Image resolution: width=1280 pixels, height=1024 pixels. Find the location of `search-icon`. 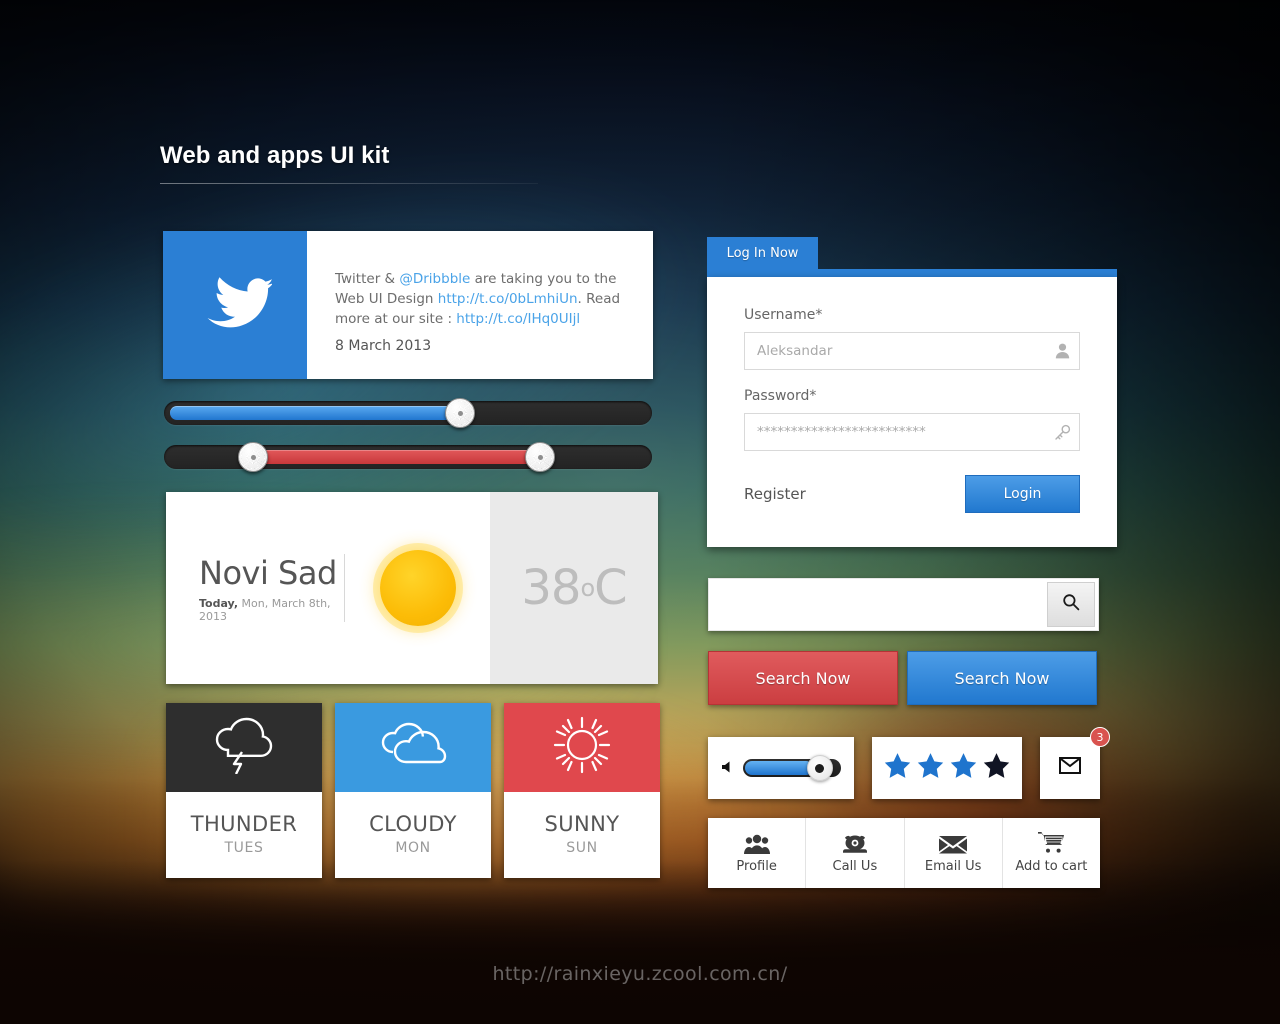

search-icon is located at coordinates (1071, 604).